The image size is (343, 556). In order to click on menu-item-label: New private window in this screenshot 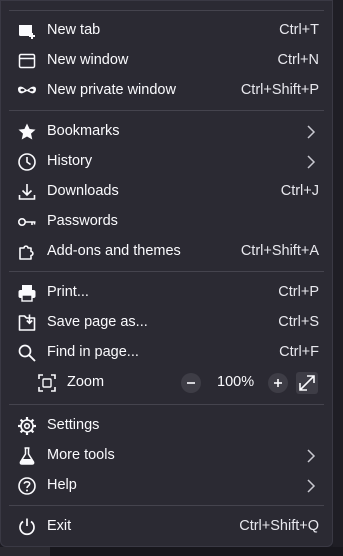, I will do `click(111, 90)`.